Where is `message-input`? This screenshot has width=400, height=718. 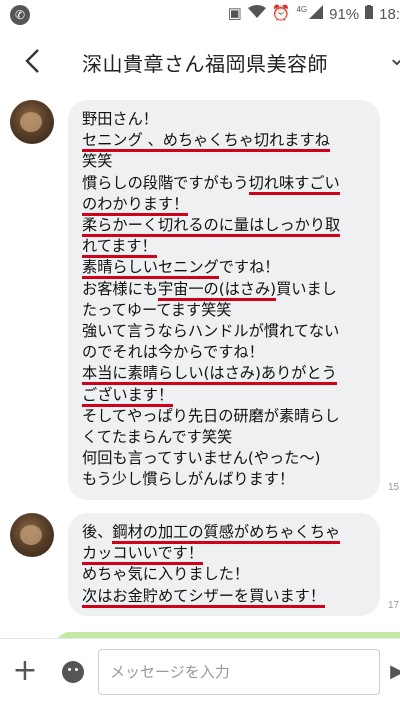 message-input is located at coordinates (239, 672).